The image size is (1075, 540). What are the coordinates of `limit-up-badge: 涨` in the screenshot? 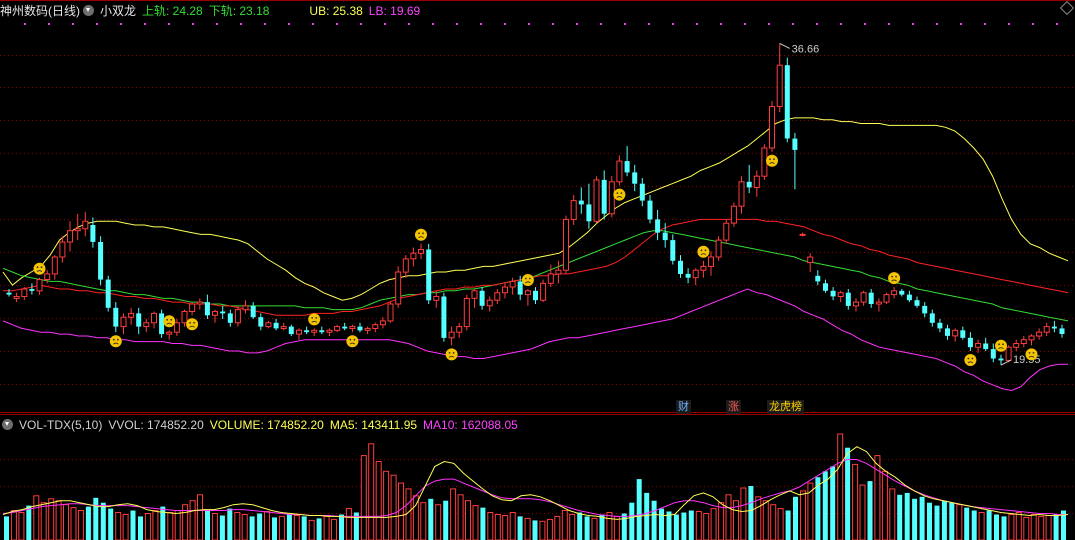 It's located at (733, 407).